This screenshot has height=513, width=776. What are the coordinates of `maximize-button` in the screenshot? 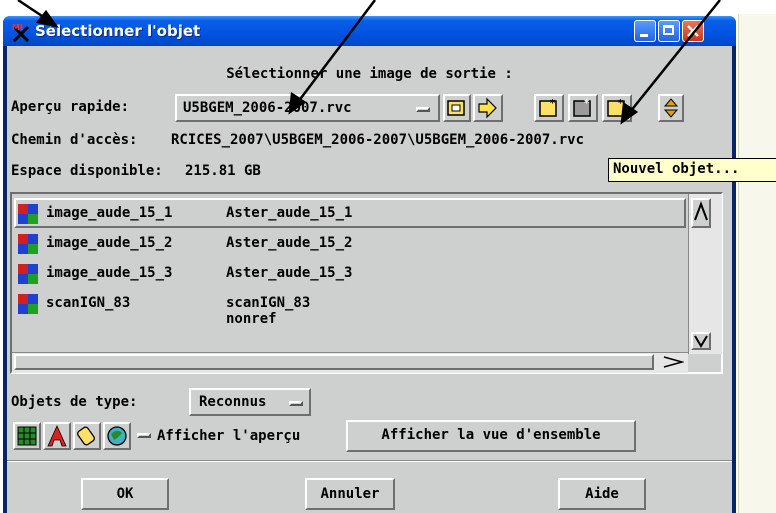 It's located at (669, 31).